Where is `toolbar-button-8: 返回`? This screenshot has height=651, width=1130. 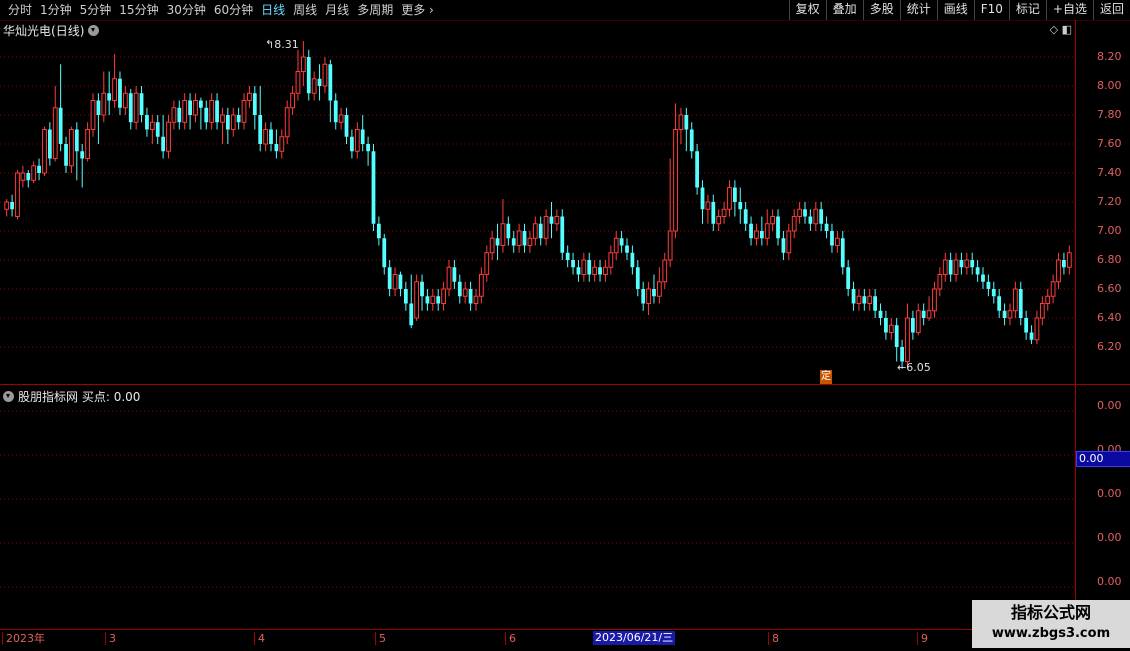
toolbar-button-8: 返回 is located at coordinates (1111, 10).